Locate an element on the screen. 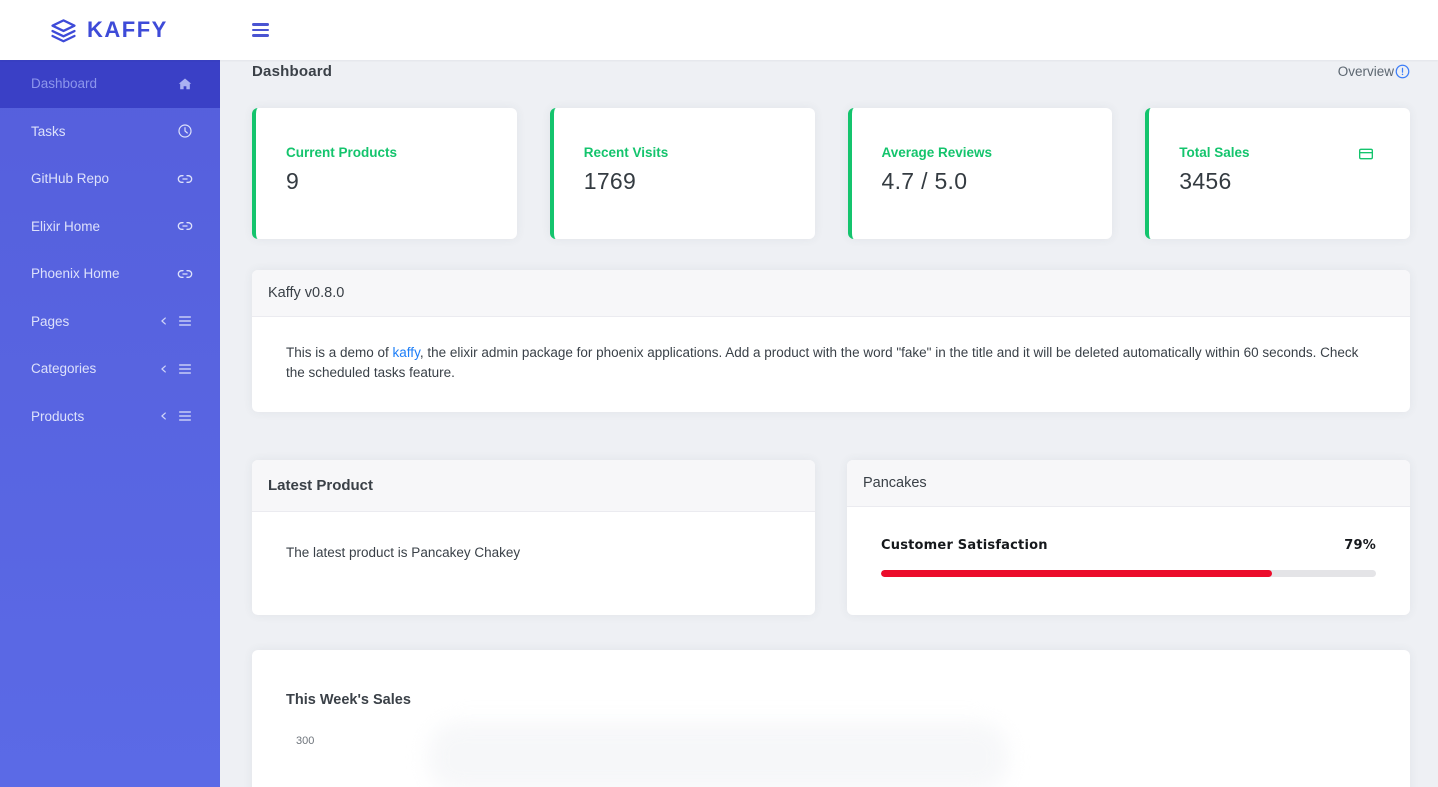  sidebar-item-pages: Pages is located at coordinates (110, 322).